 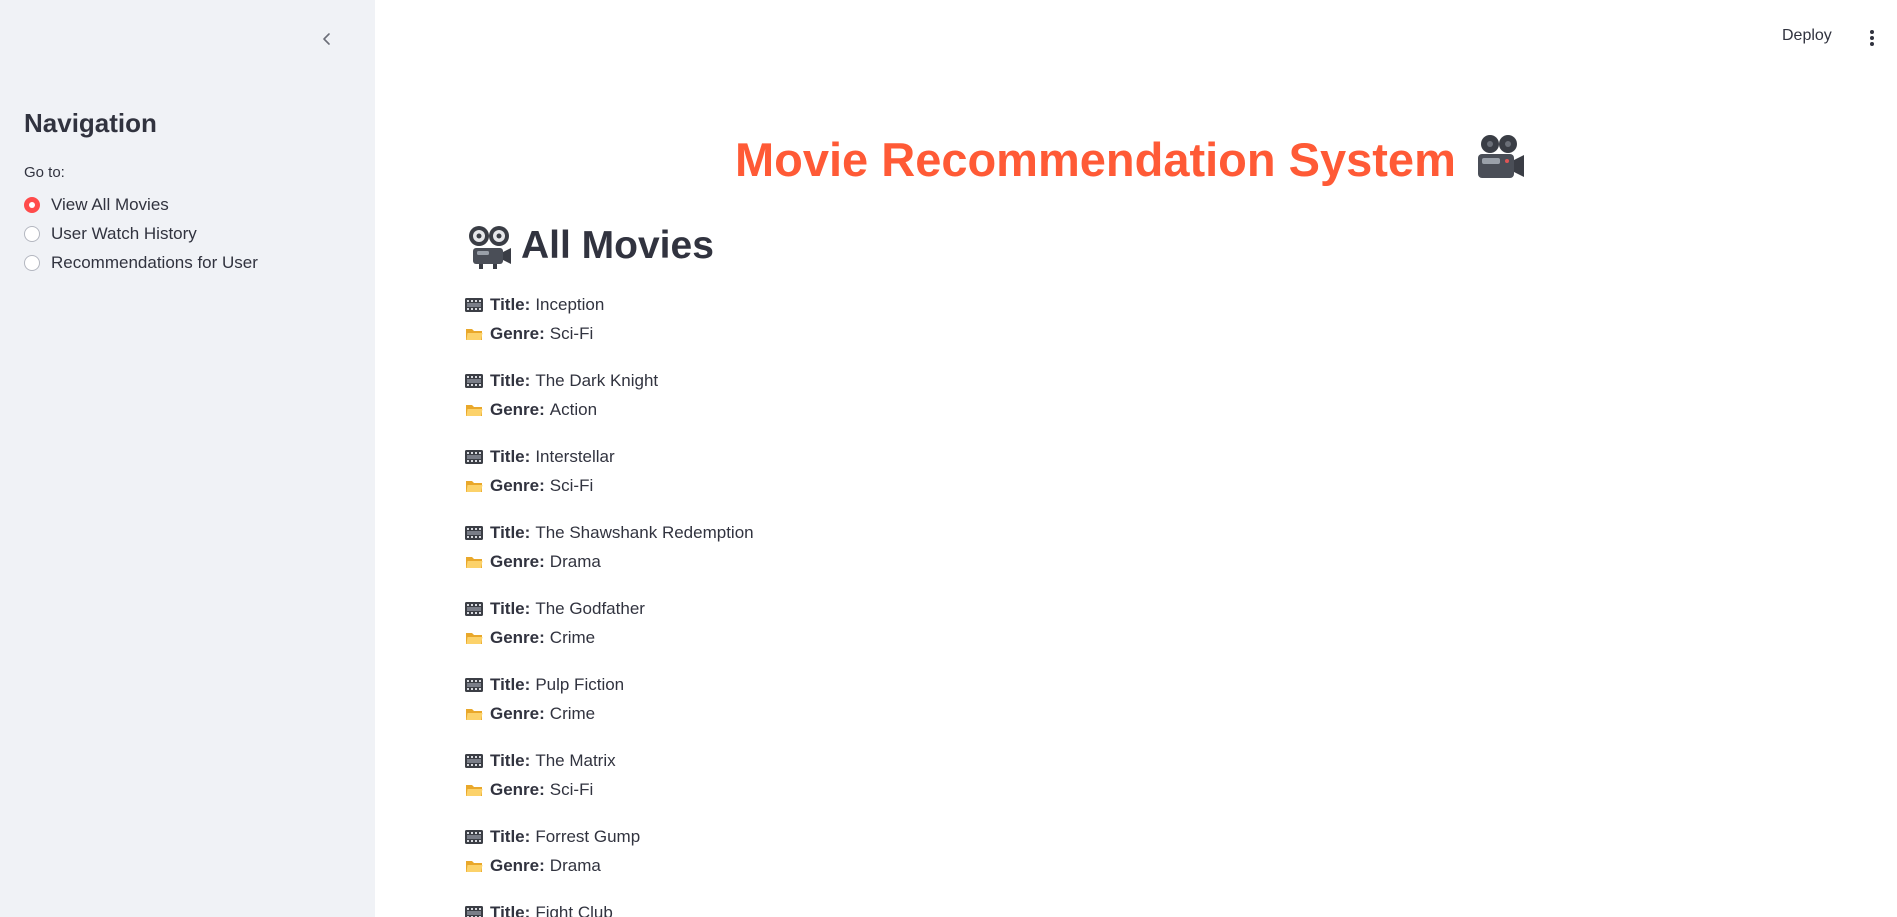 I want to click on movie-item: Title: The Matrix Genre: Sci-Fi, so click(x=609, y=775).